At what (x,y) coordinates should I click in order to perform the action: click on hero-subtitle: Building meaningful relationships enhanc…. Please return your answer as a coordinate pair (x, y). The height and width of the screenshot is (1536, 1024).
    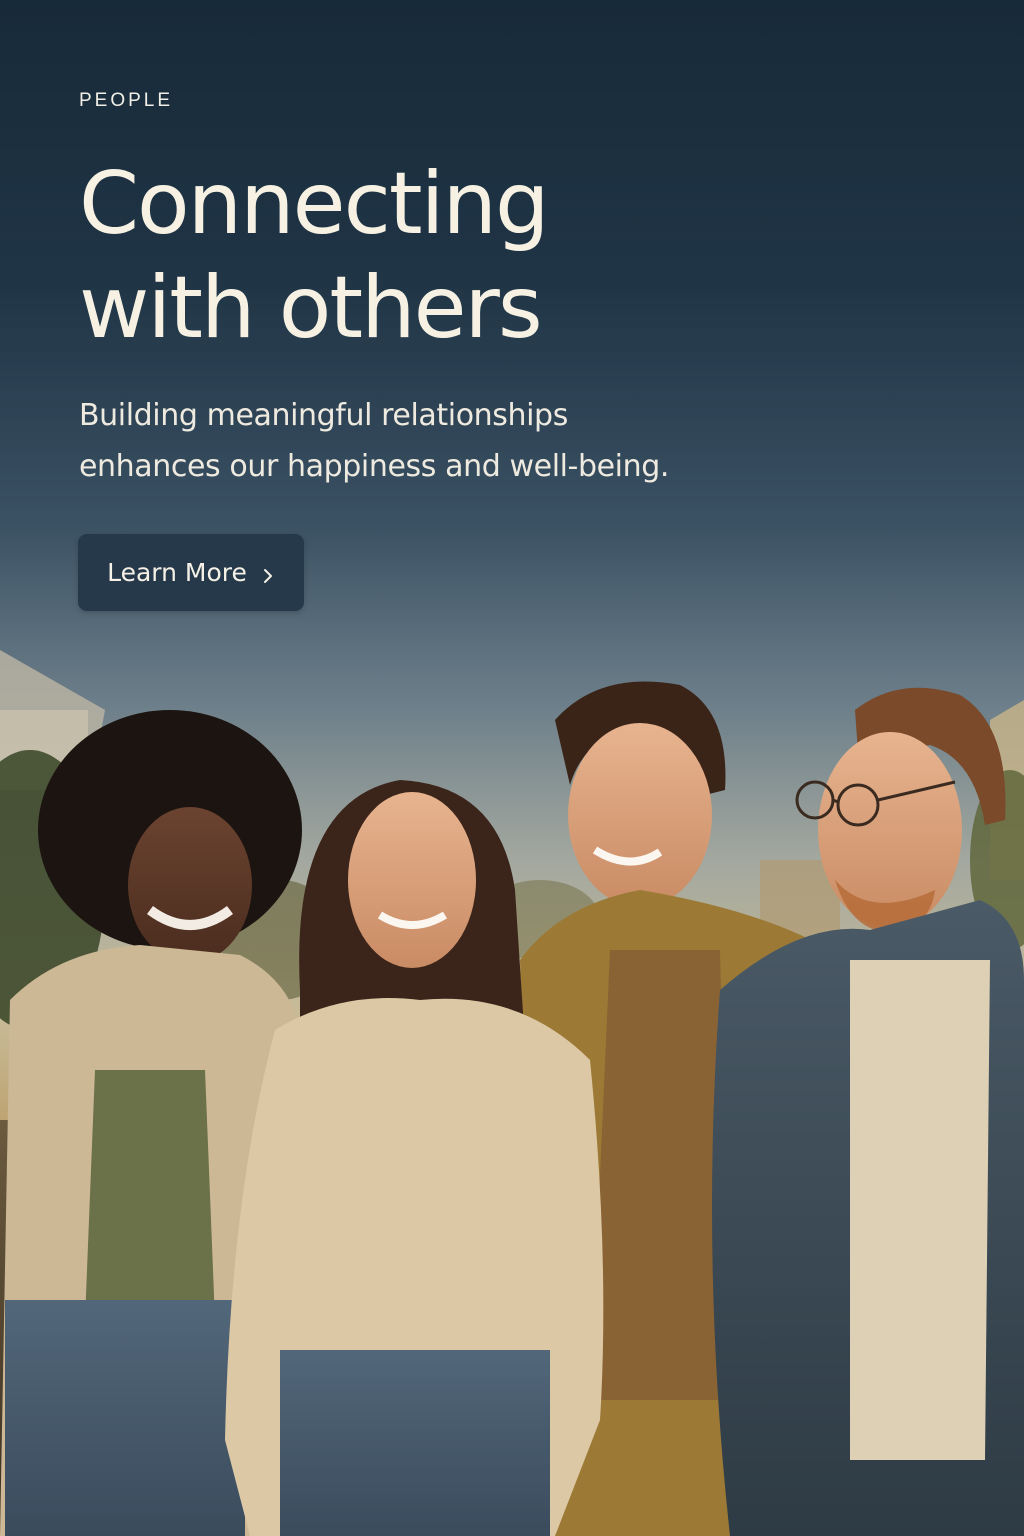
    Looking at the image, I should click on (509, 441).